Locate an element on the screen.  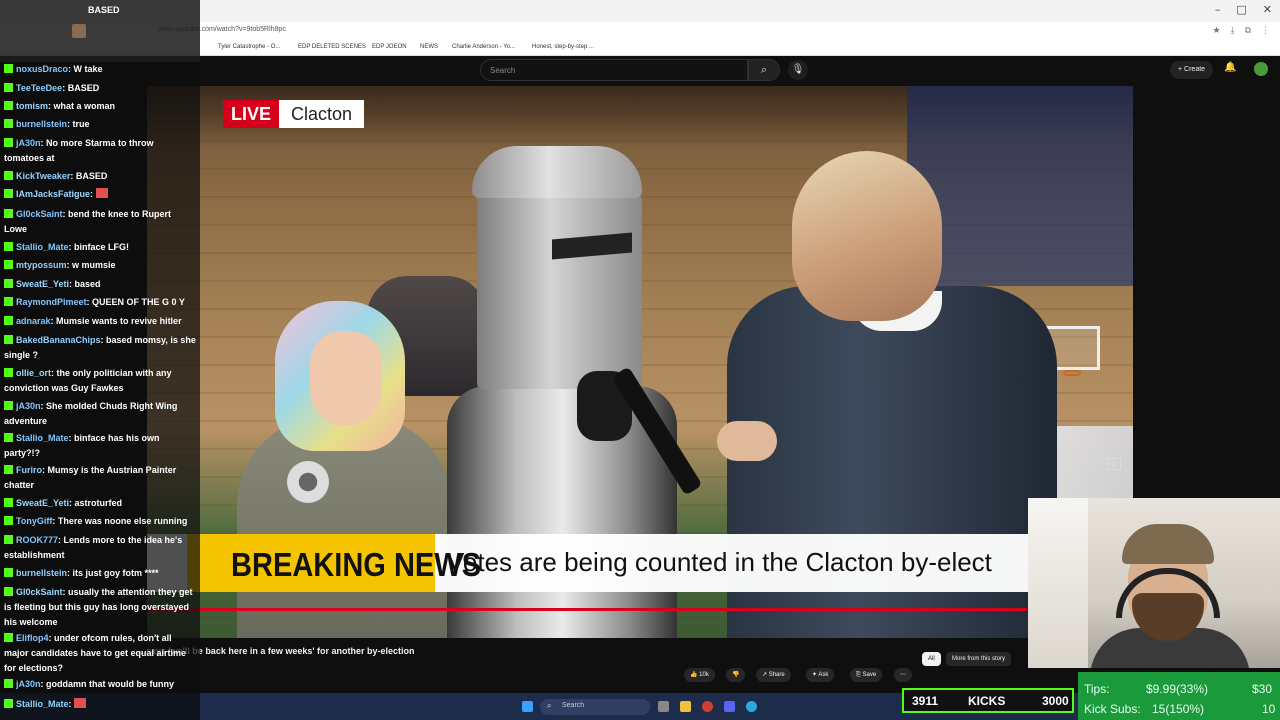
chip-more-from-story: More from this story is located at coordinates (979, 659).